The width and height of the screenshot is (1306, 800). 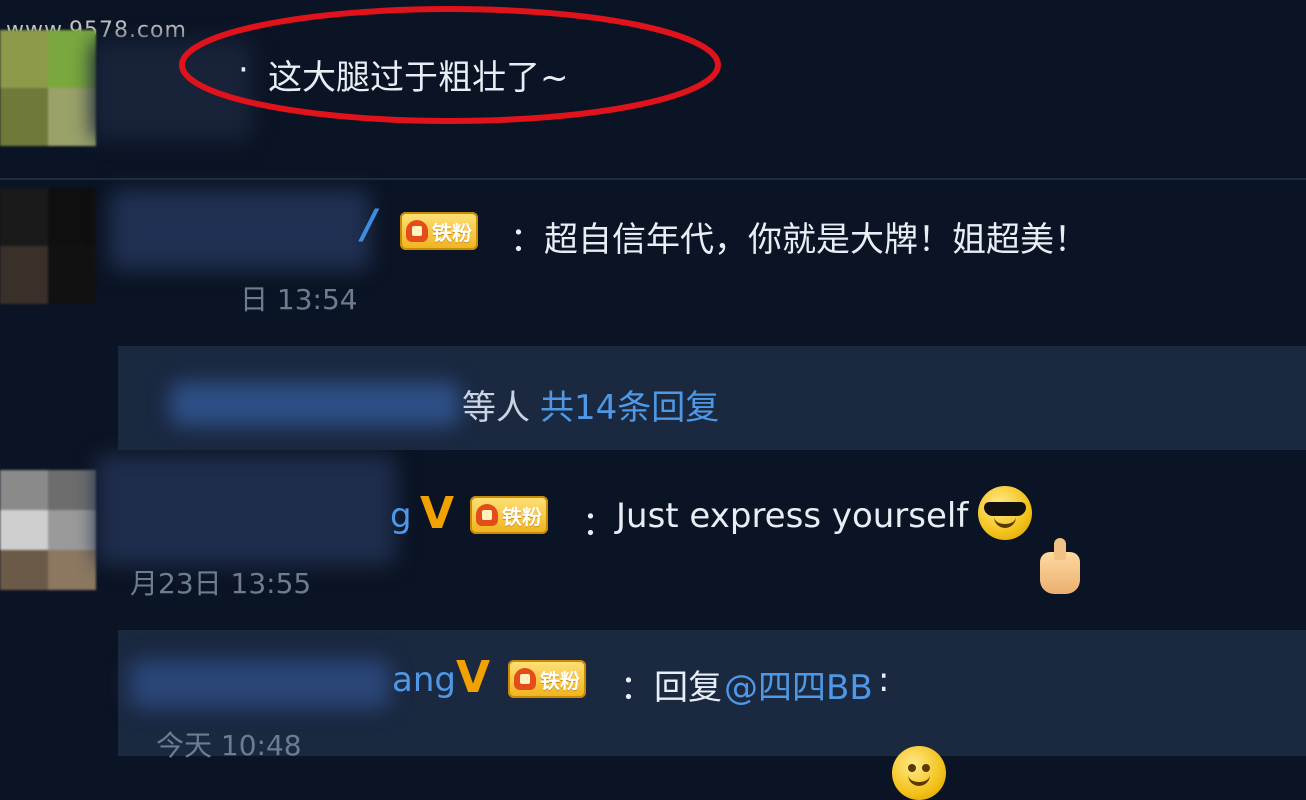 I want to click on reply-summary-prefix: 等人, so click(x=496, y=408).